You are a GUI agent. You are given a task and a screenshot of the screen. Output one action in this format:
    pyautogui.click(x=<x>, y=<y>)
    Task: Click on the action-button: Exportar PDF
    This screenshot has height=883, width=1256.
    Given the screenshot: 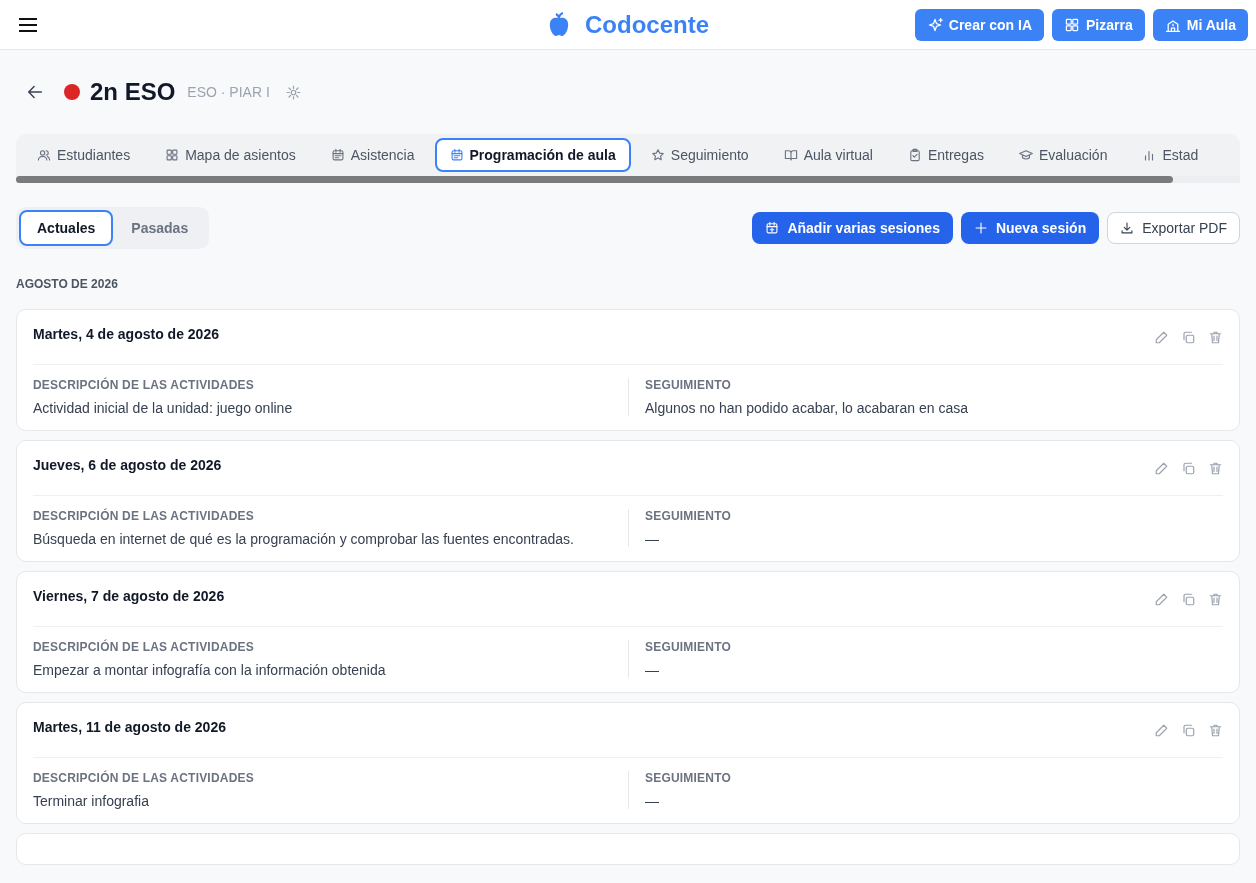 What is the action you would take?
    pyautogui.click(x=1173, y=228)
    